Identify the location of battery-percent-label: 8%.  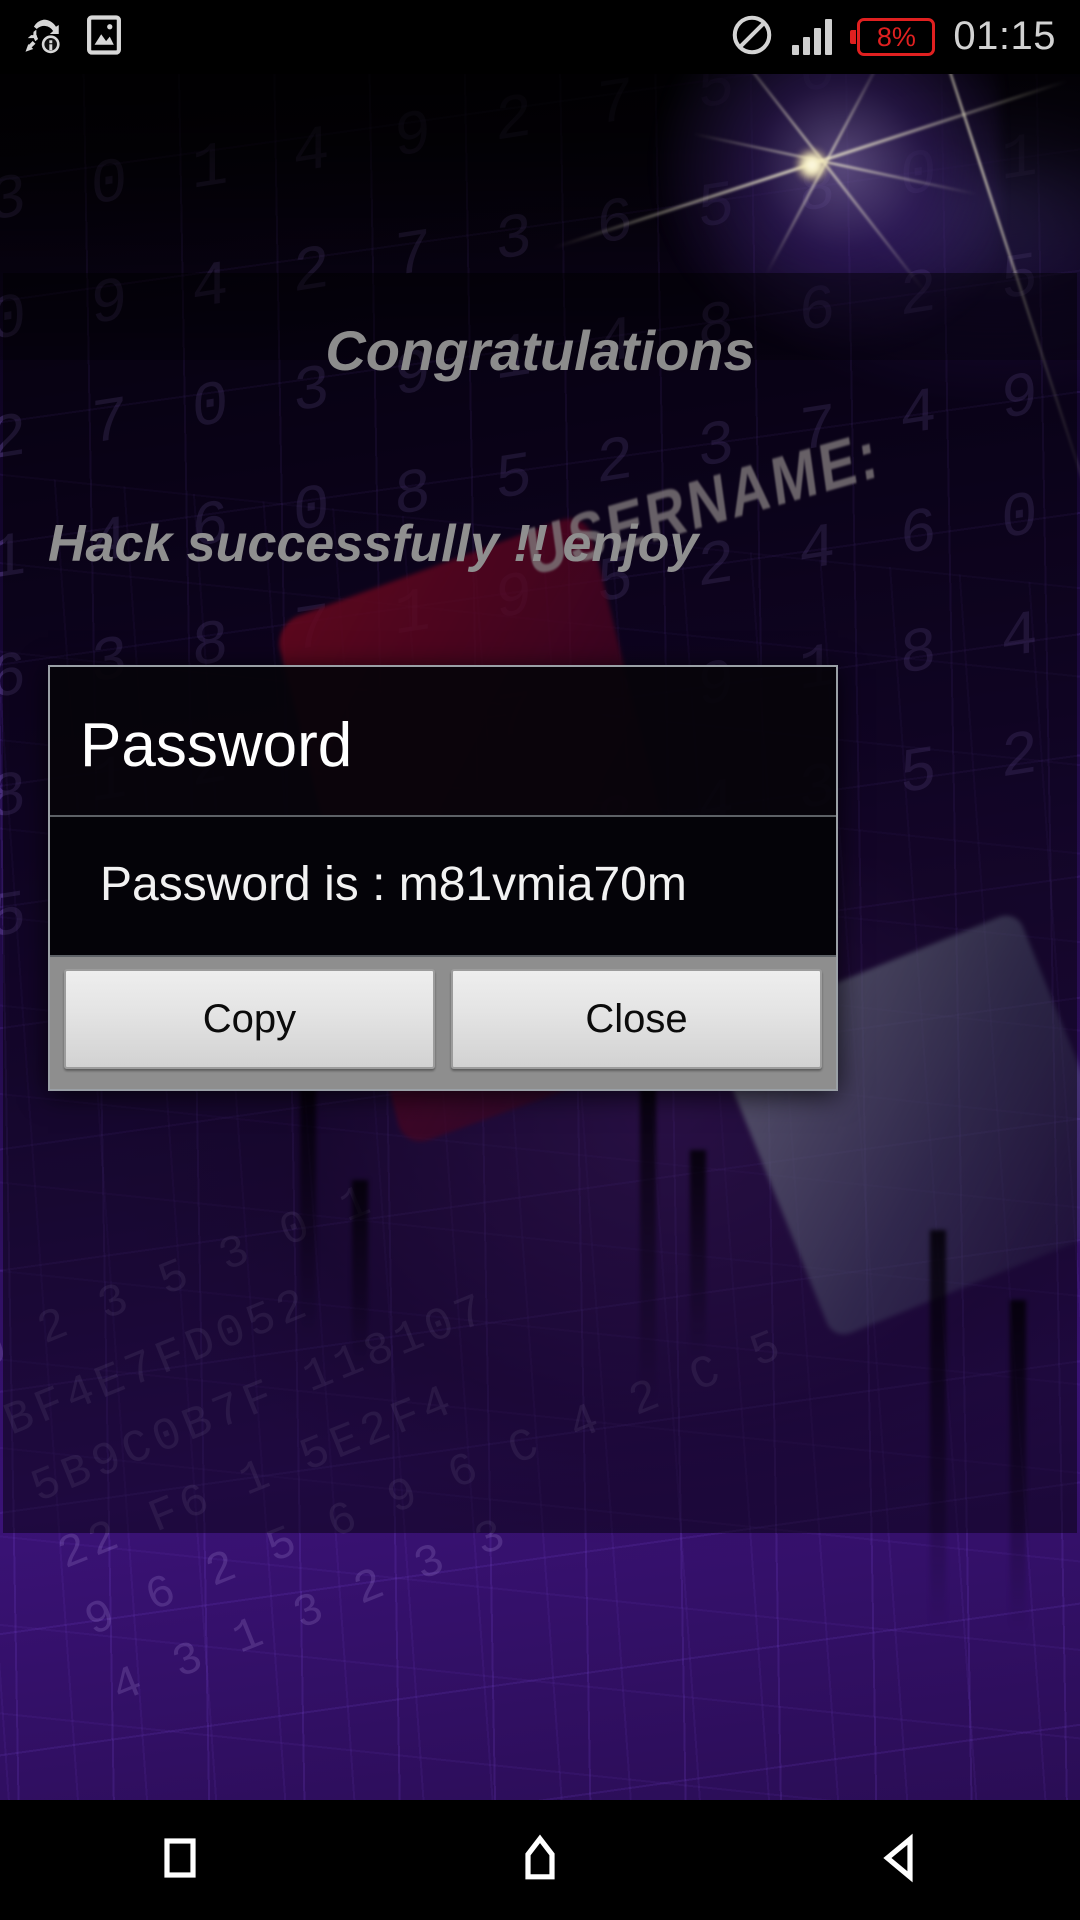
(896, 36).